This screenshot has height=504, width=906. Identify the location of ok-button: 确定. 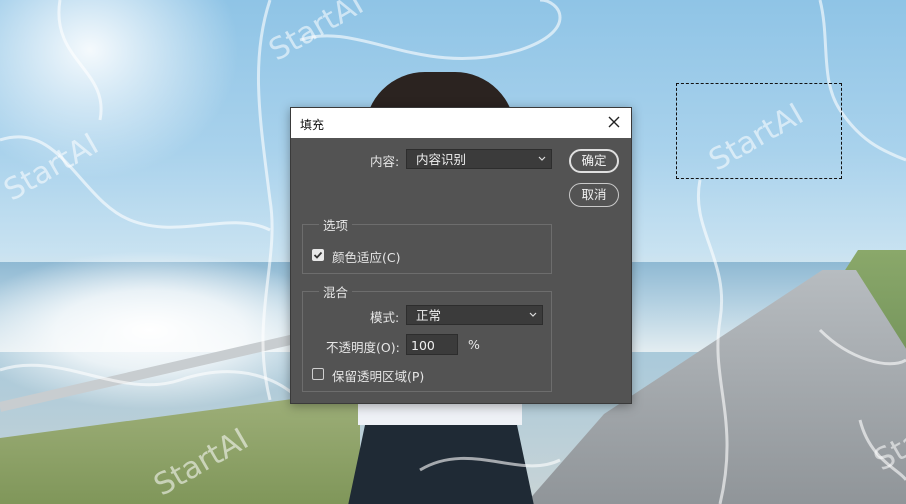
(594, 161).